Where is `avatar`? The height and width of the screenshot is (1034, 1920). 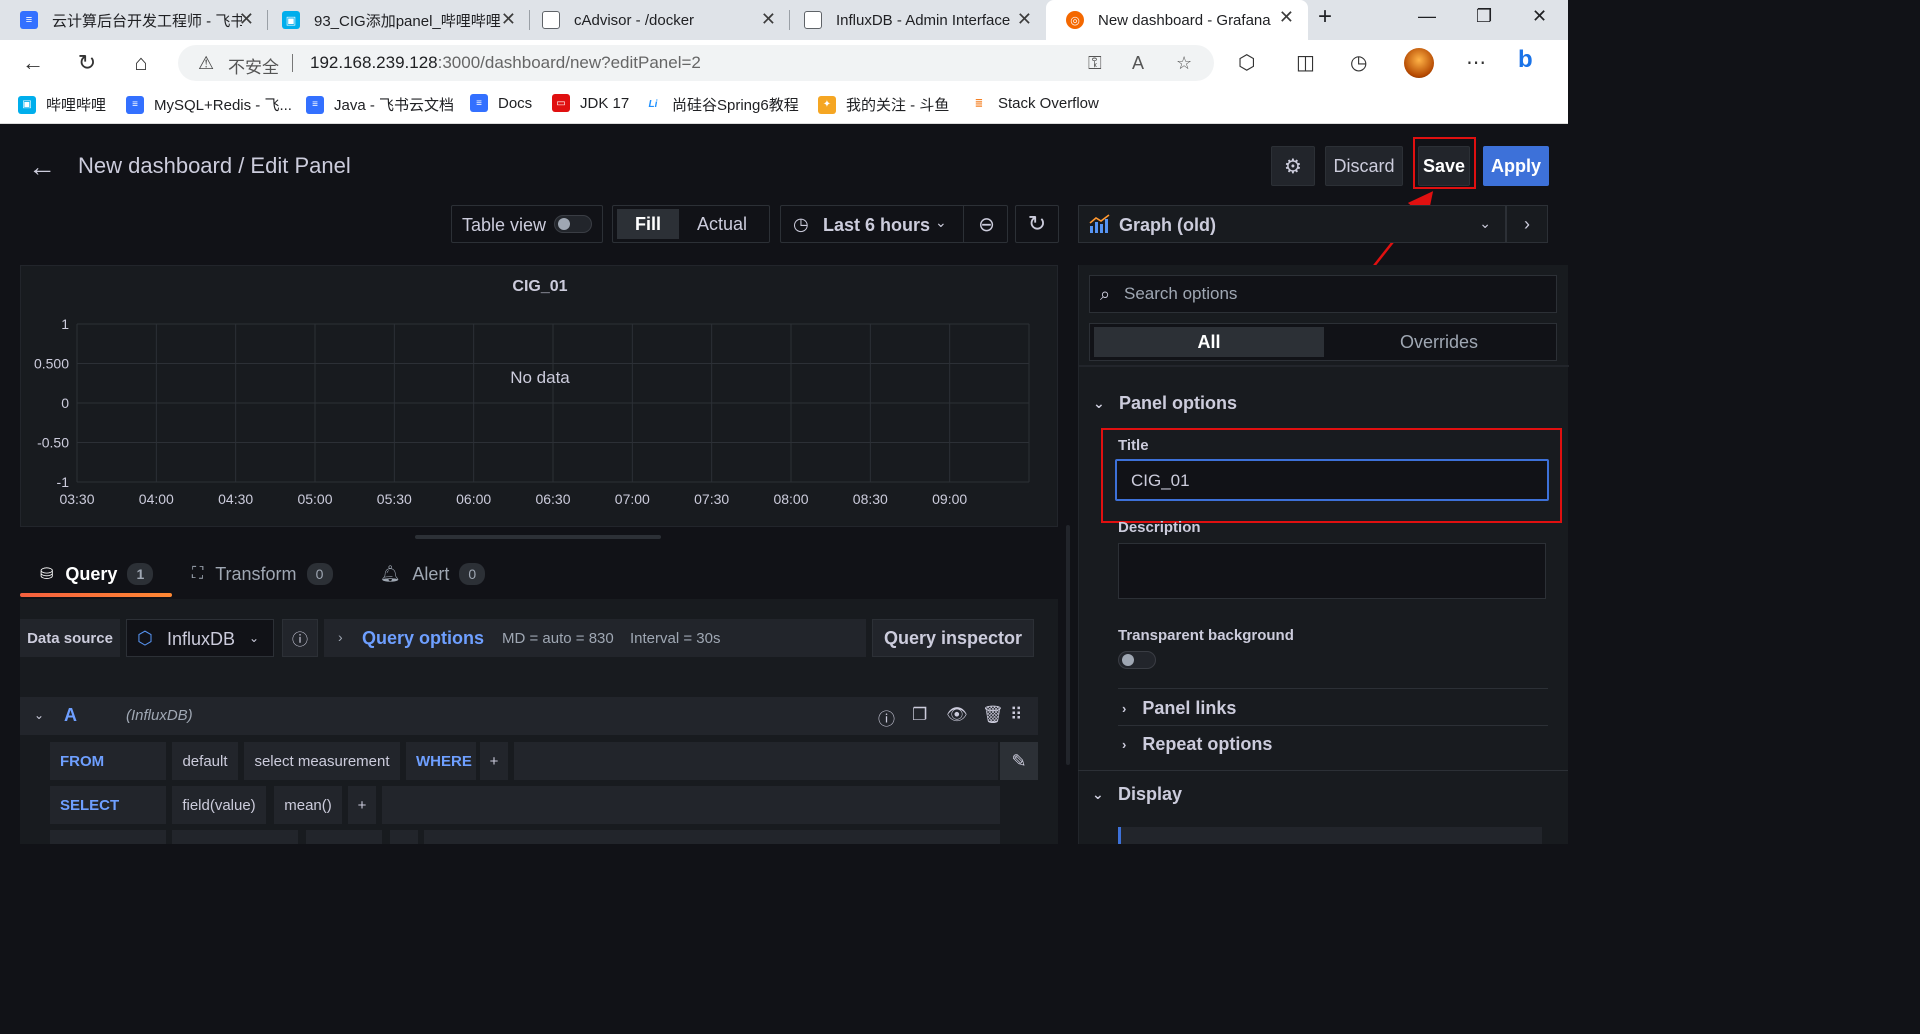 avatar is located at coordinates (1419, 63).